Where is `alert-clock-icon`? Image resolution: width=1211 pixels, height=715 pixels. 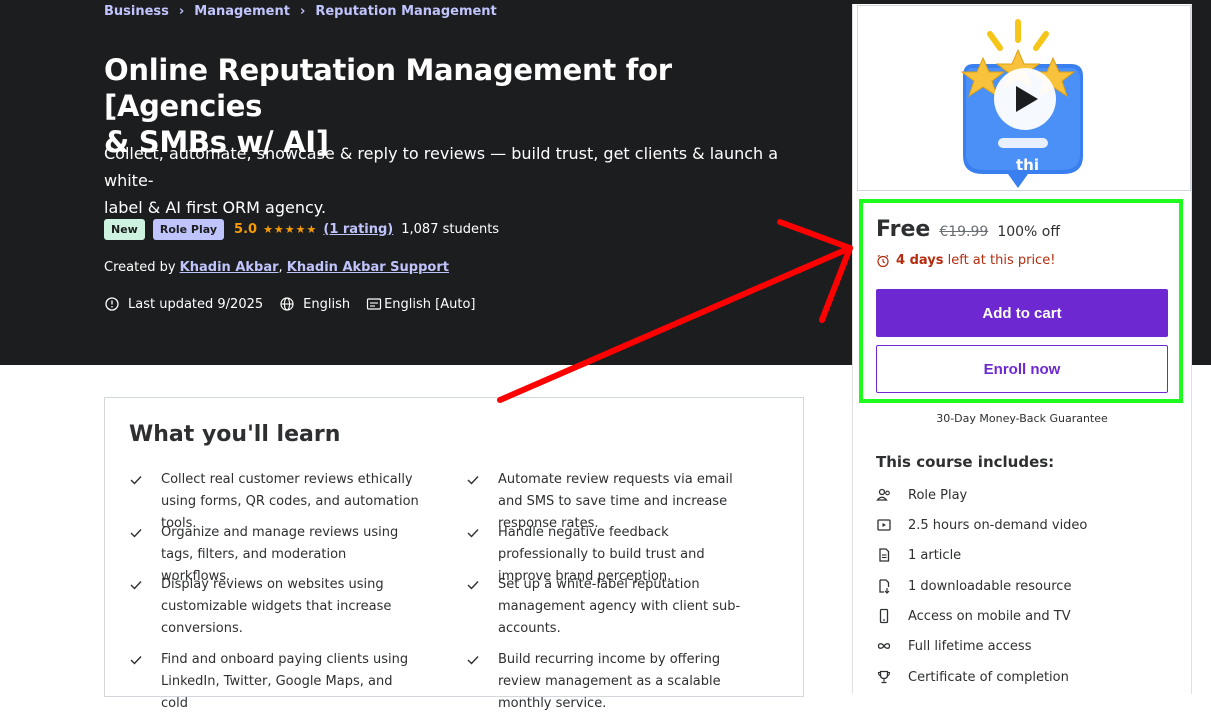
alert-clock-icon is located at coordinates (112, 304).